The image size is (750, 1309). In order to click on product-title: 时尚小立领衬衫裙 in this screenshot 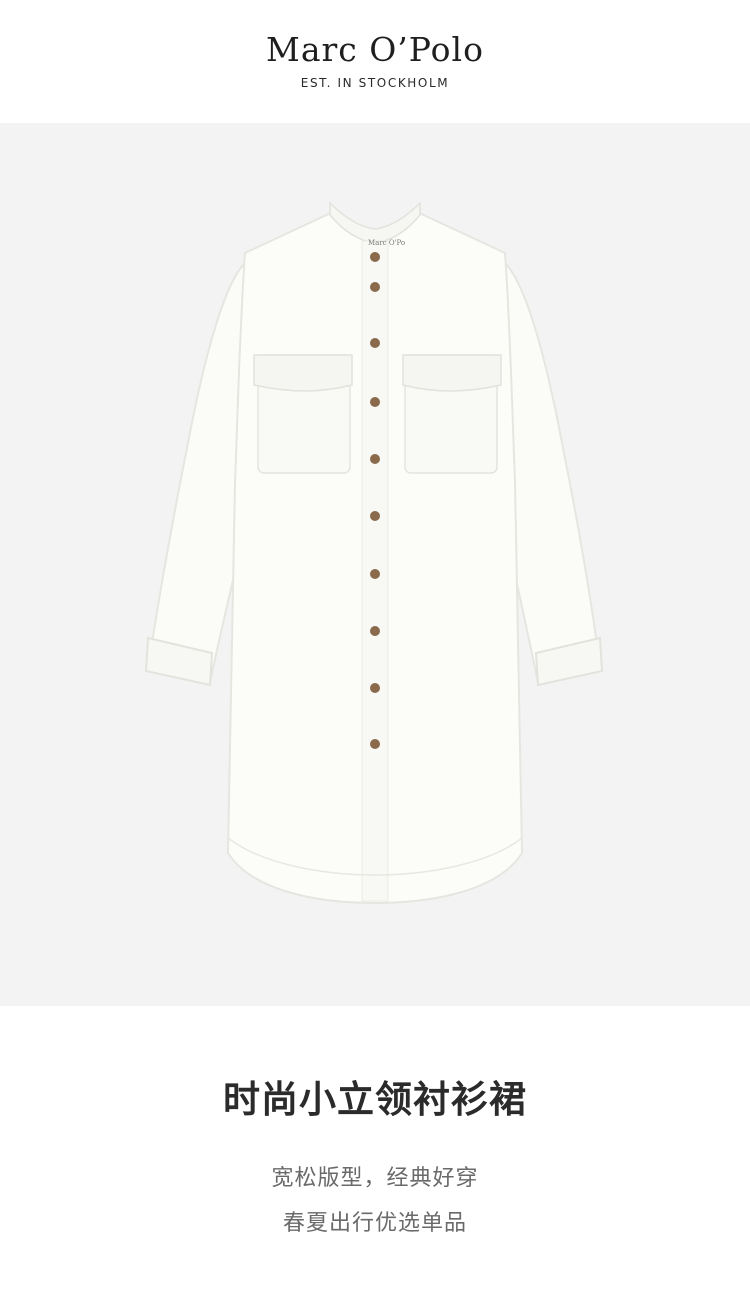, I will do `click(375, 1099)`.